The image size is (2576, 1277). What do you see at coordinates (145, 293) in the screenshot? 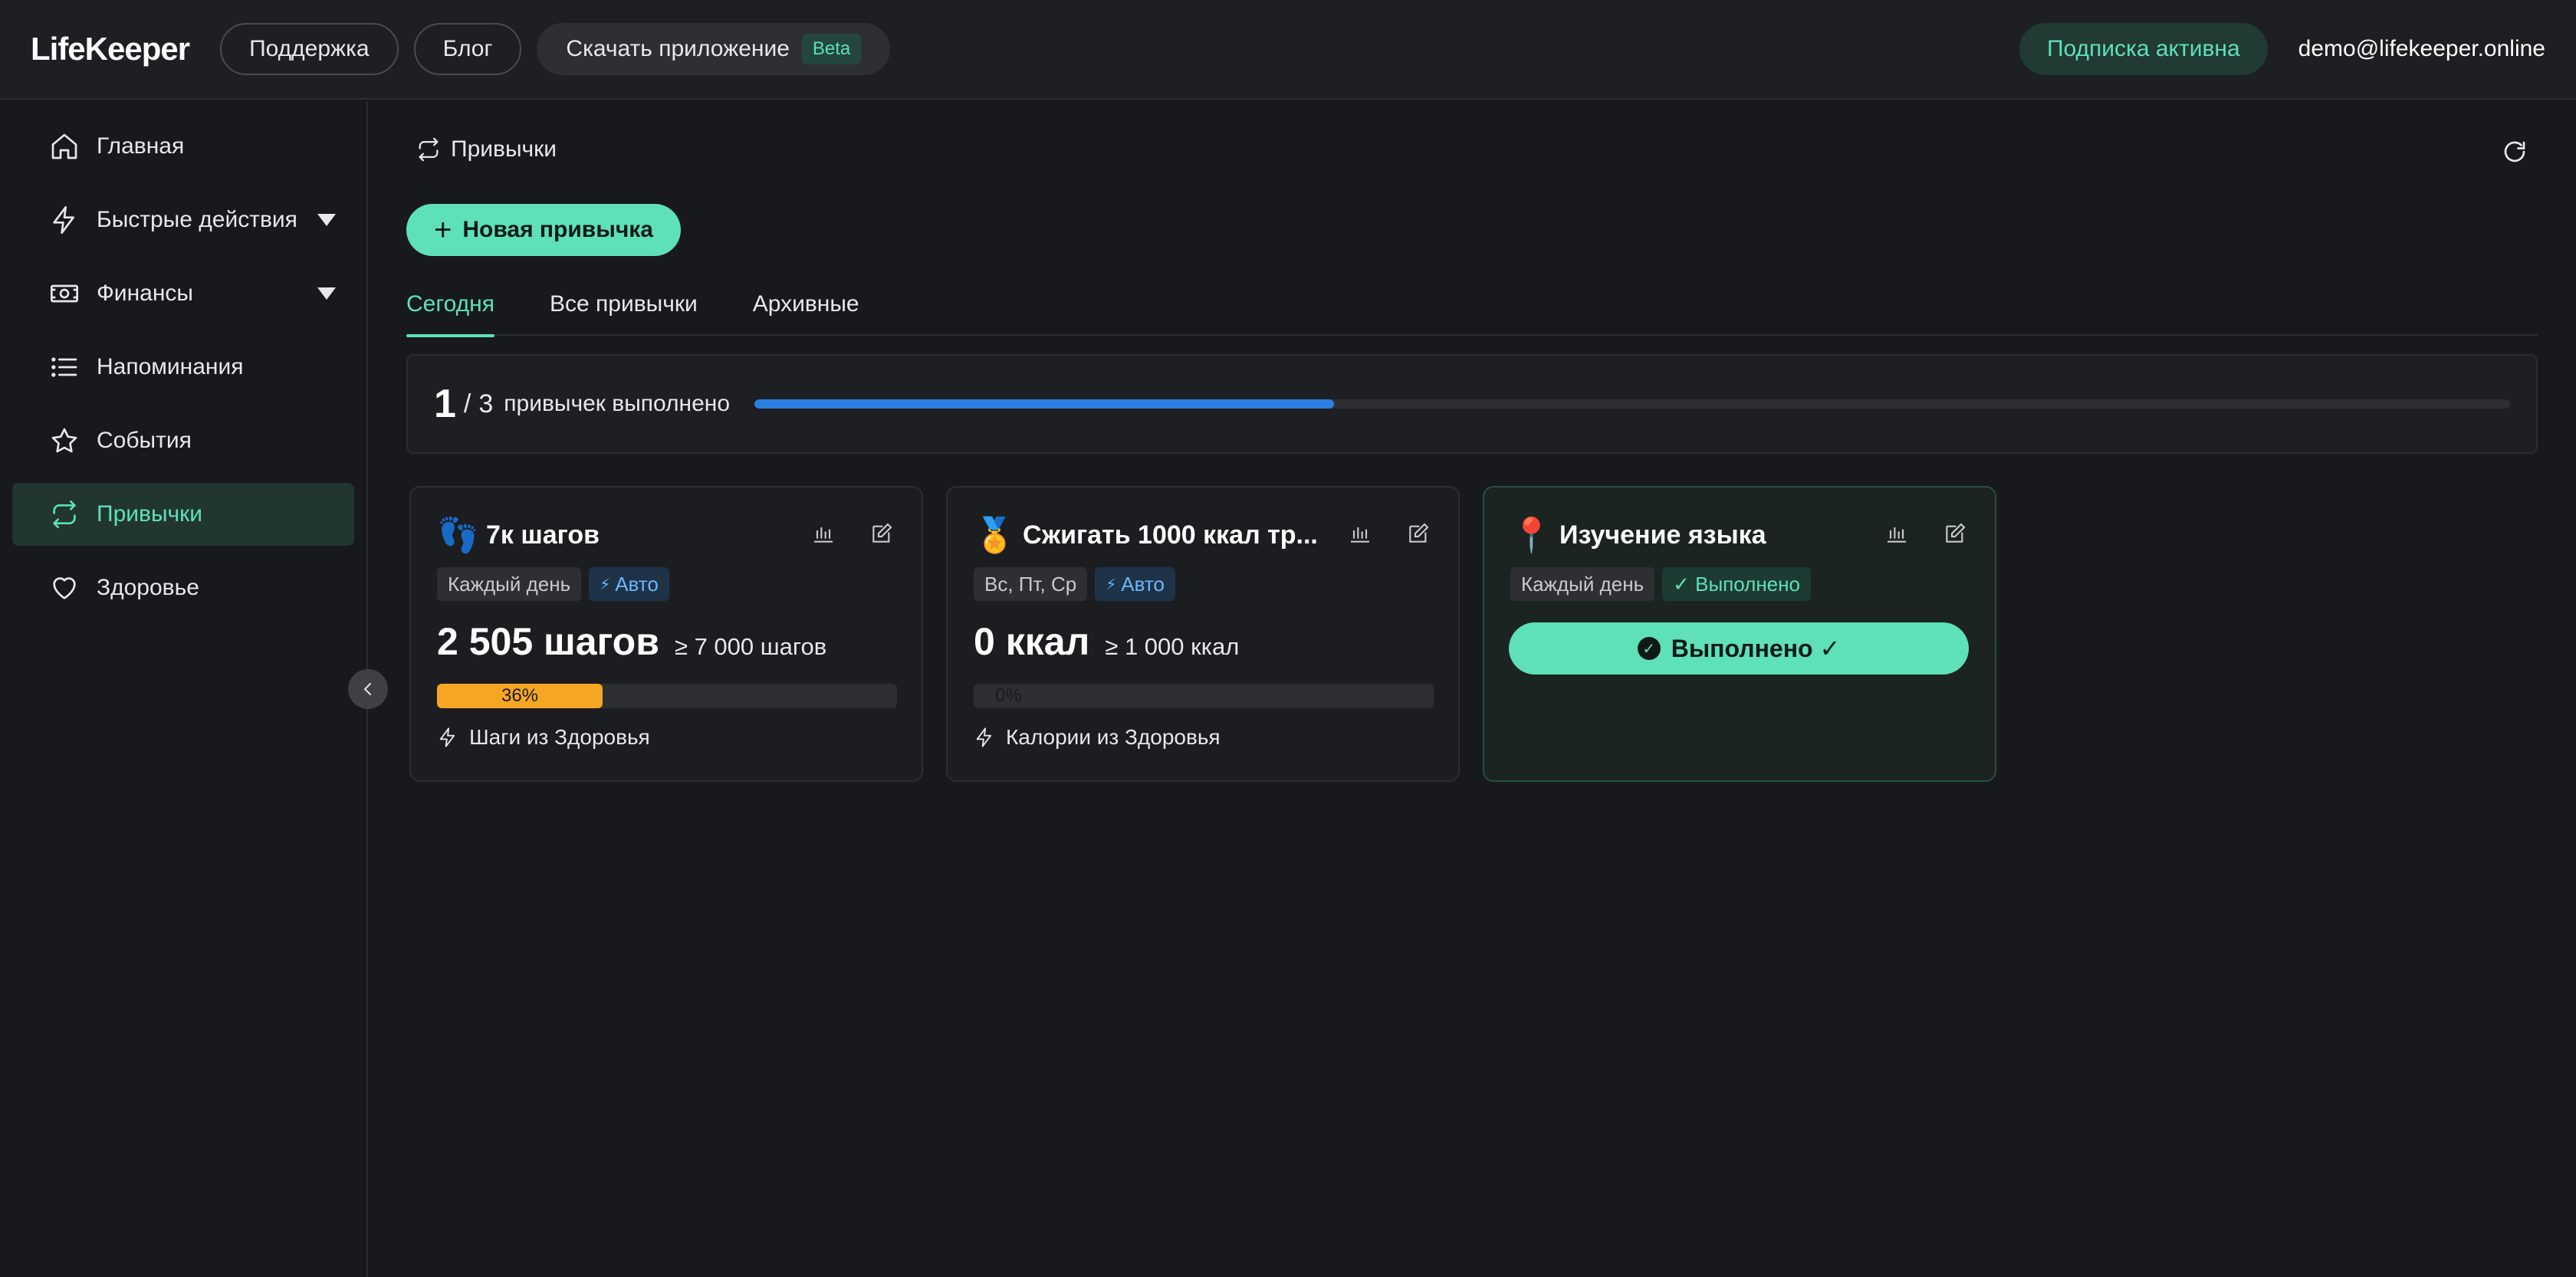
I see `sidebar-item-label: Финансы` at bounding box center [145, 293].